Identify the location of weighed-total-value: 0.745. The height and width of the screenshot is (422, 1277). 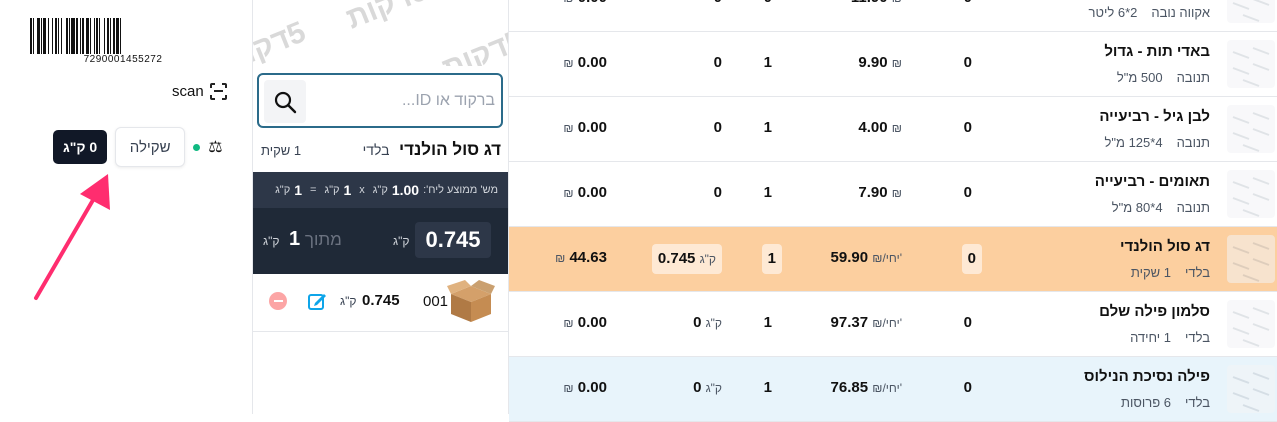
(453, 240).